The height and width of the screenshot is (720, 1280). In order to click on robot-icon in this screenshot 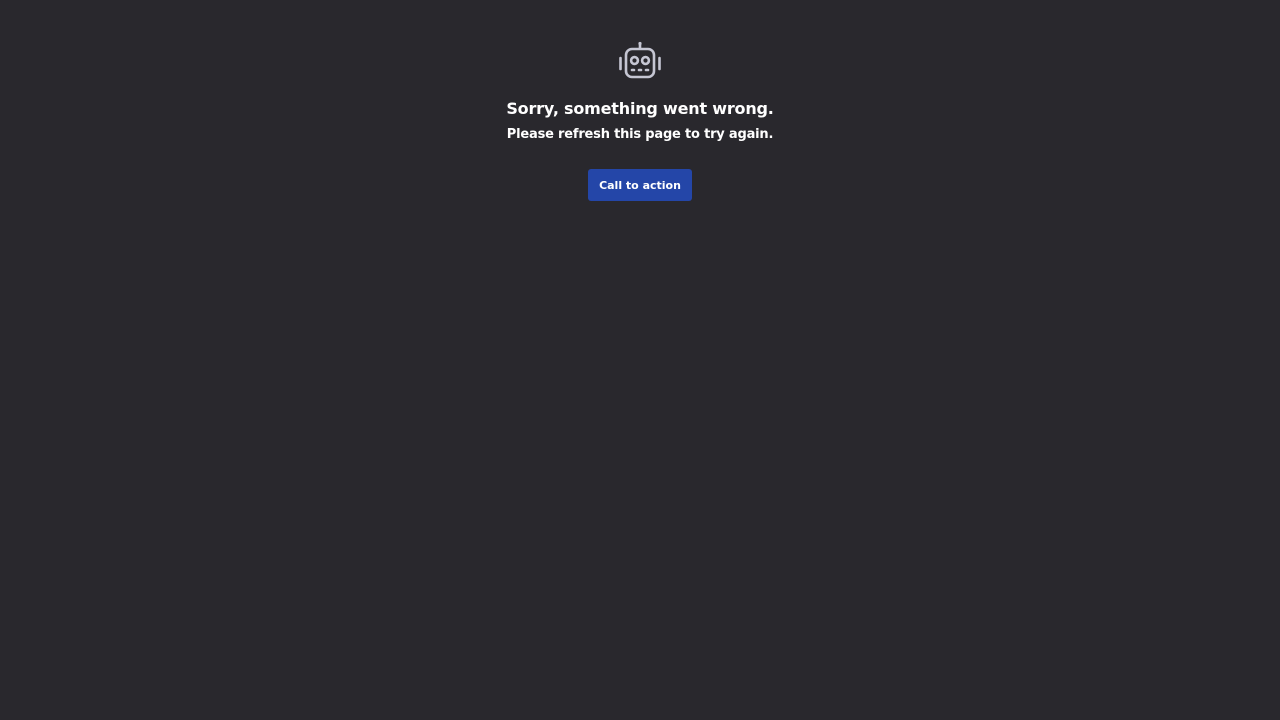, I will do `click(640, 61)`.